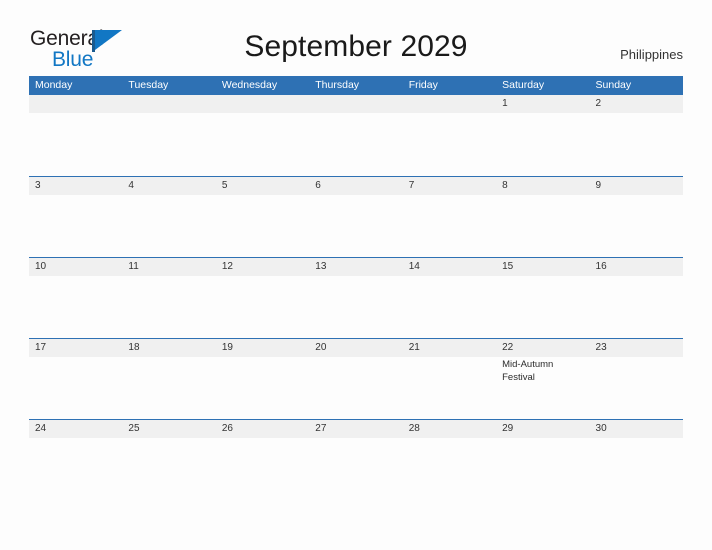 The height and width of the screenshot is (550, 712). I want to click on day-number: 19, so click(262, 348).